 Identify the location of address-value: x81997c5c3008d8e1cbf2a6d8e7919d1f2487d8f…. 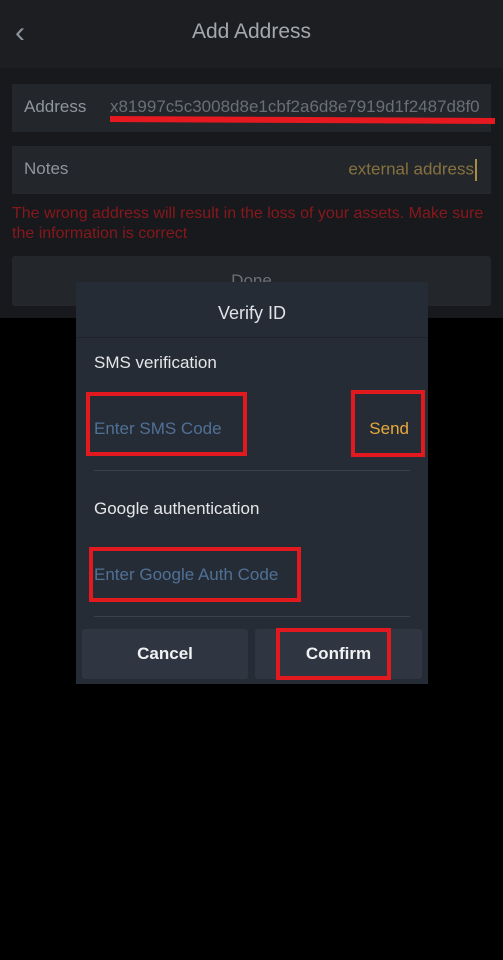
(295, 106).